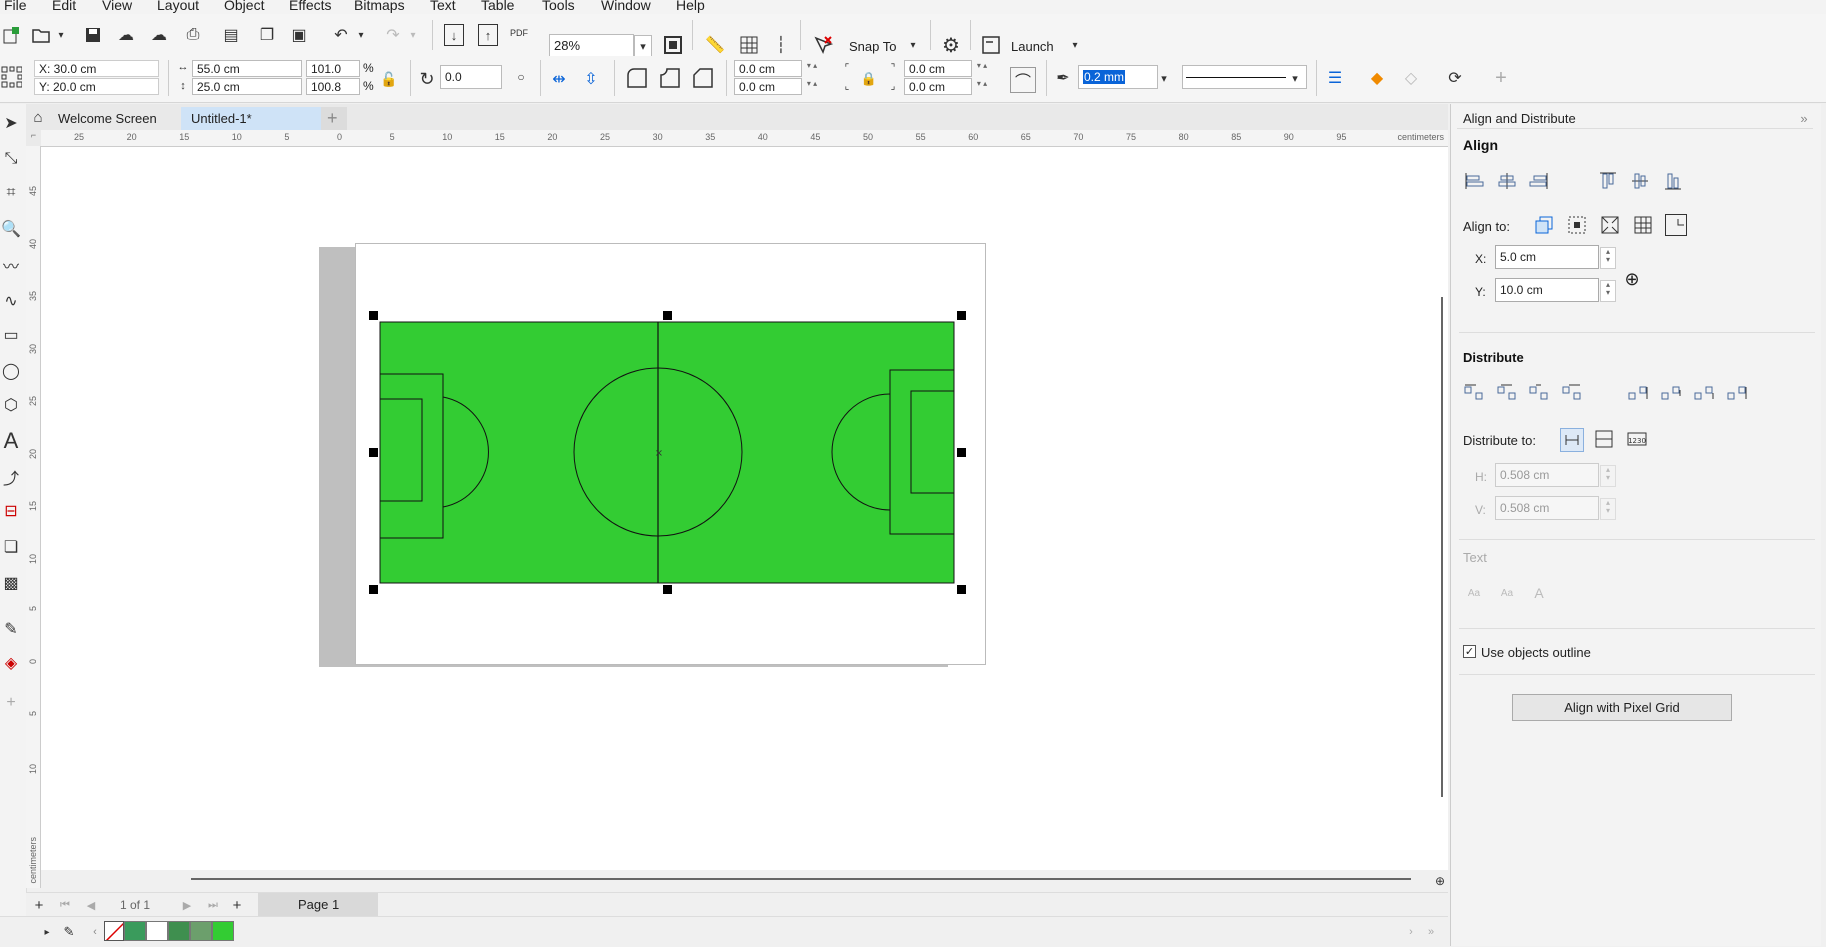  What do you see at coordinates (1643, 225) in the screenshot?
I see `align-to-grid-icon` at bounding box center [1643, 225].